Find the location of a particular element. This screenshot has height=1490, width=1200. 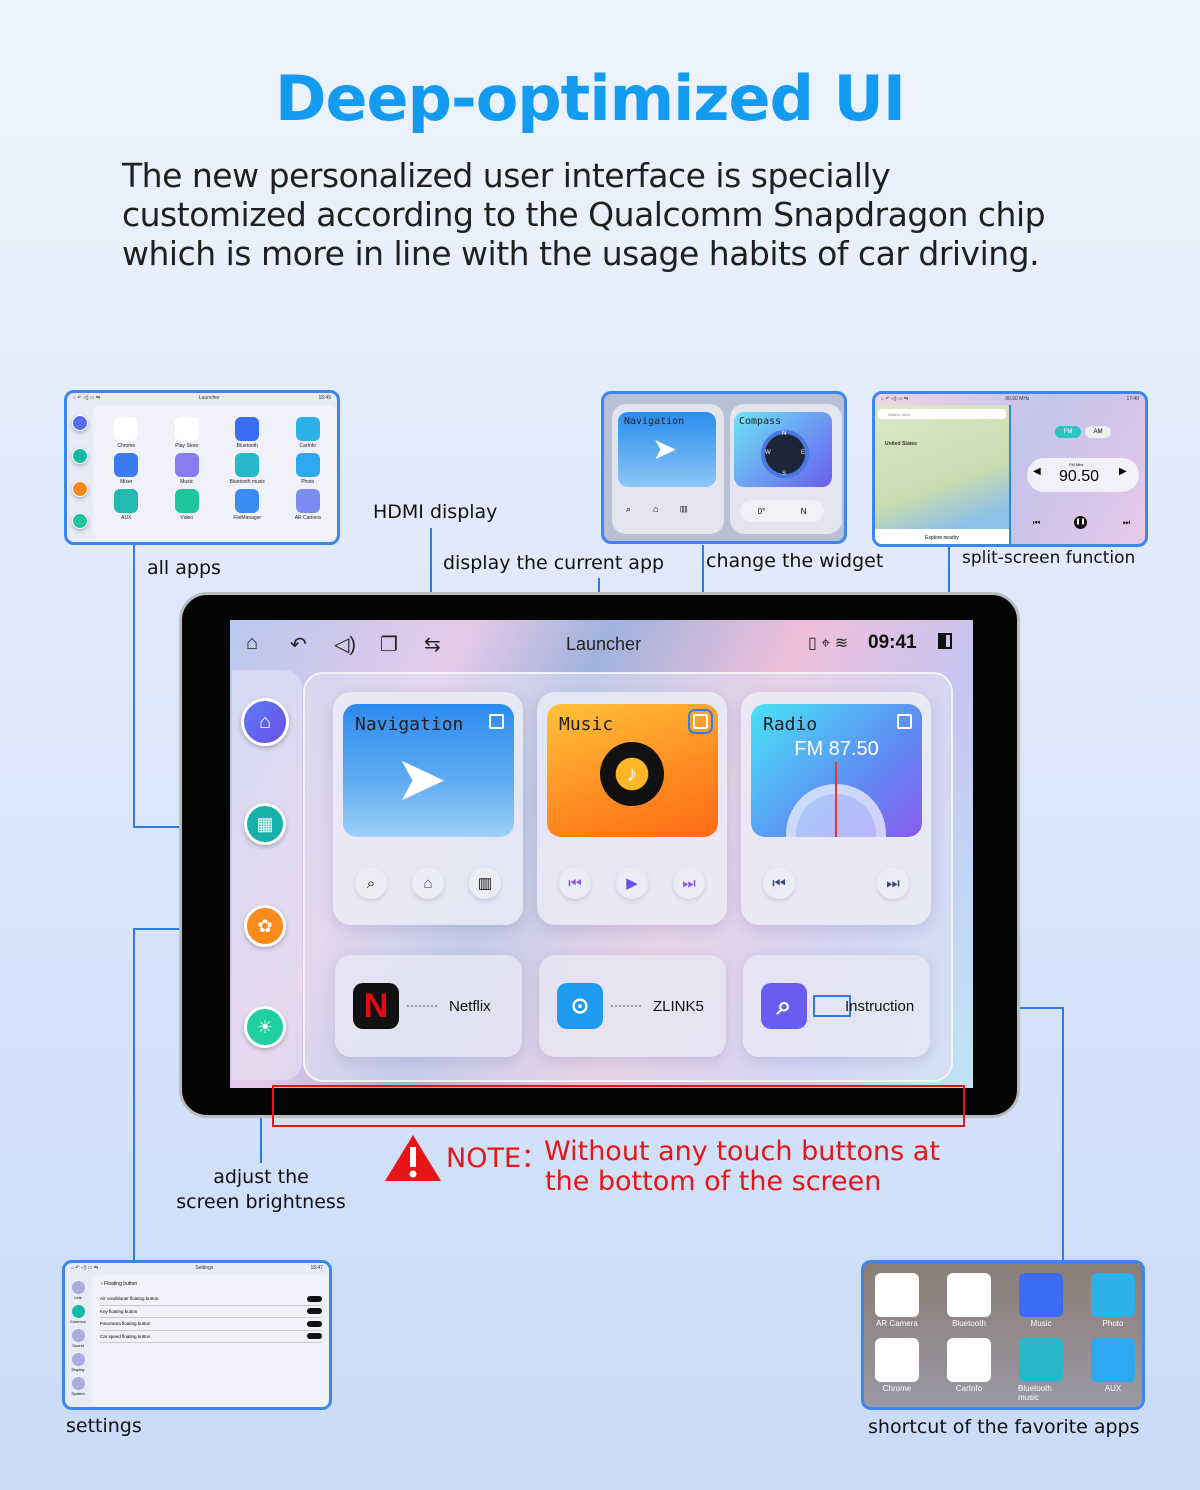

app-item: Play Store is located at coordinates (187, 433).